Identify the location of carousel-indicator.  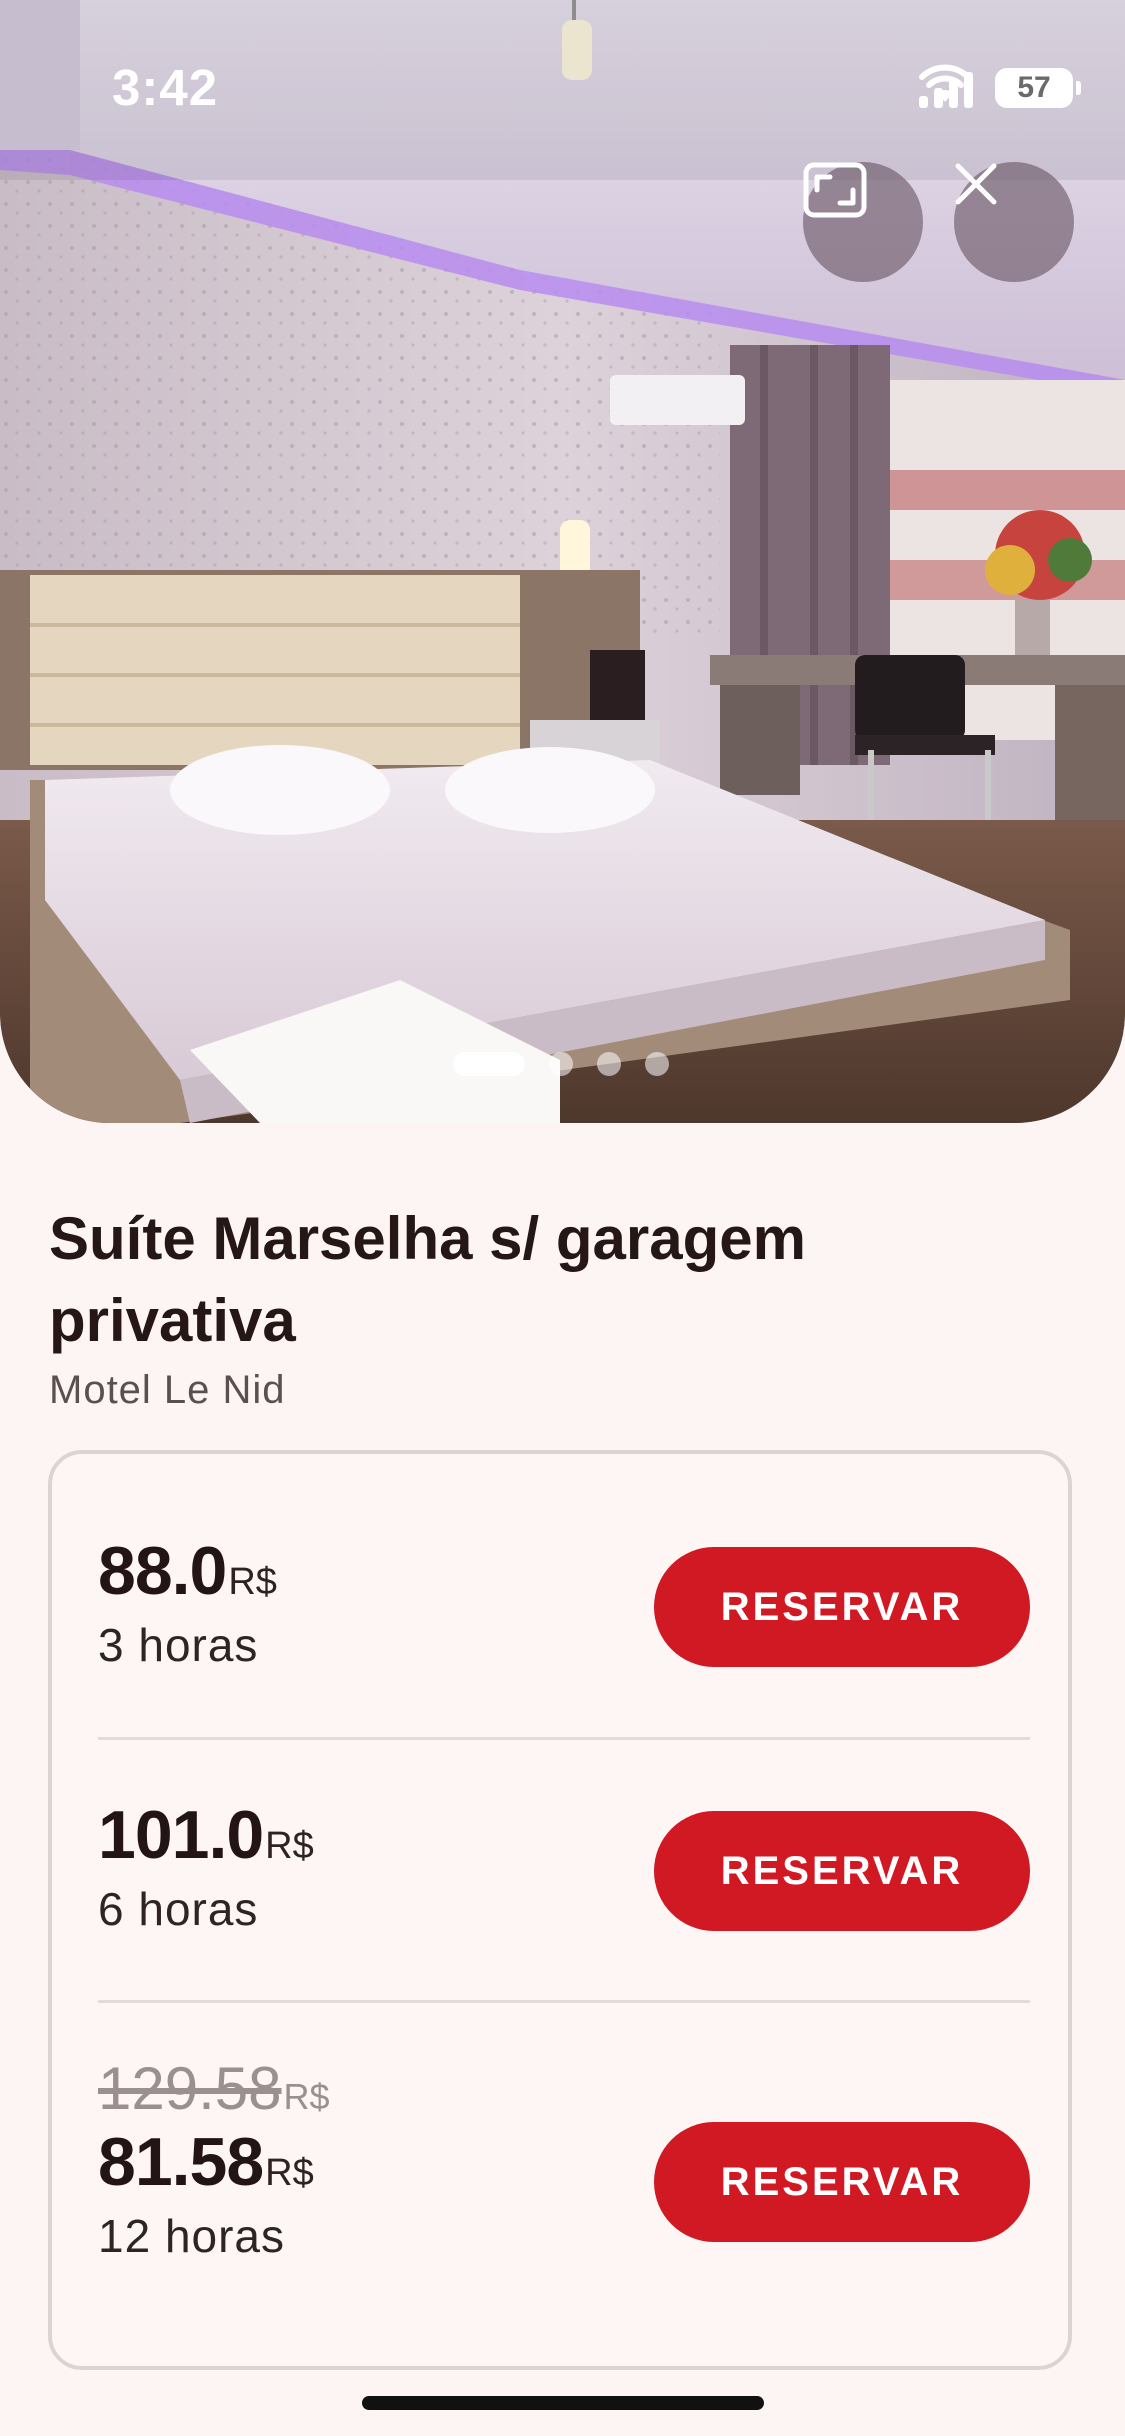
(561, 1064).